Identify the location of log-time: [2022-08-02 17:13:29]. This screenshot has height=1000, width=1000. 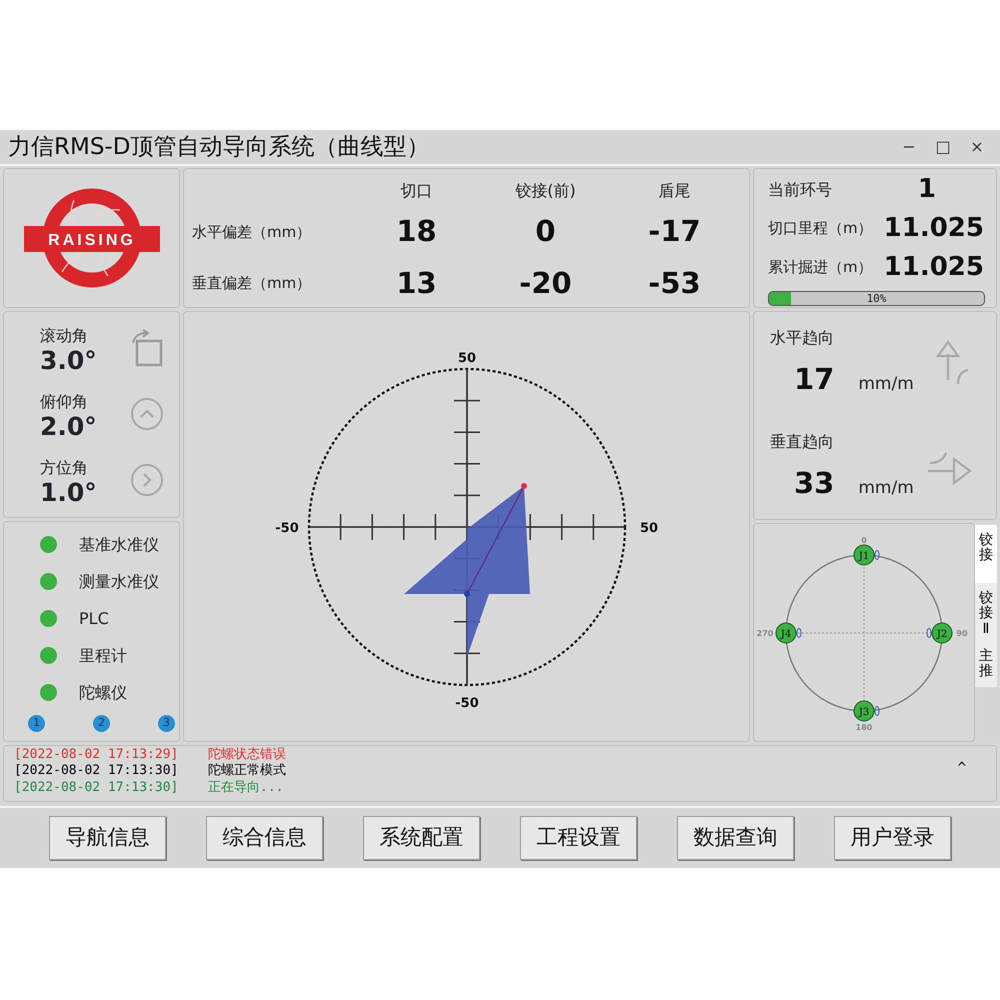
(97, 755).